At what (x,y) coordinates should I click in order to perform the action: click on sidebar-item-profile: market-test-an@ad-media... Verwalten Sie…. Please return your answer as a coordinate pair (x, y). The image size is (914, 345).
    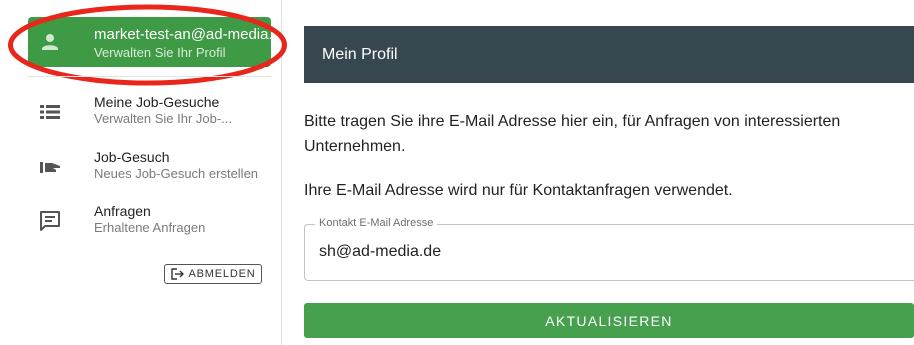
    Looking at the image, I should click on (154, 42).